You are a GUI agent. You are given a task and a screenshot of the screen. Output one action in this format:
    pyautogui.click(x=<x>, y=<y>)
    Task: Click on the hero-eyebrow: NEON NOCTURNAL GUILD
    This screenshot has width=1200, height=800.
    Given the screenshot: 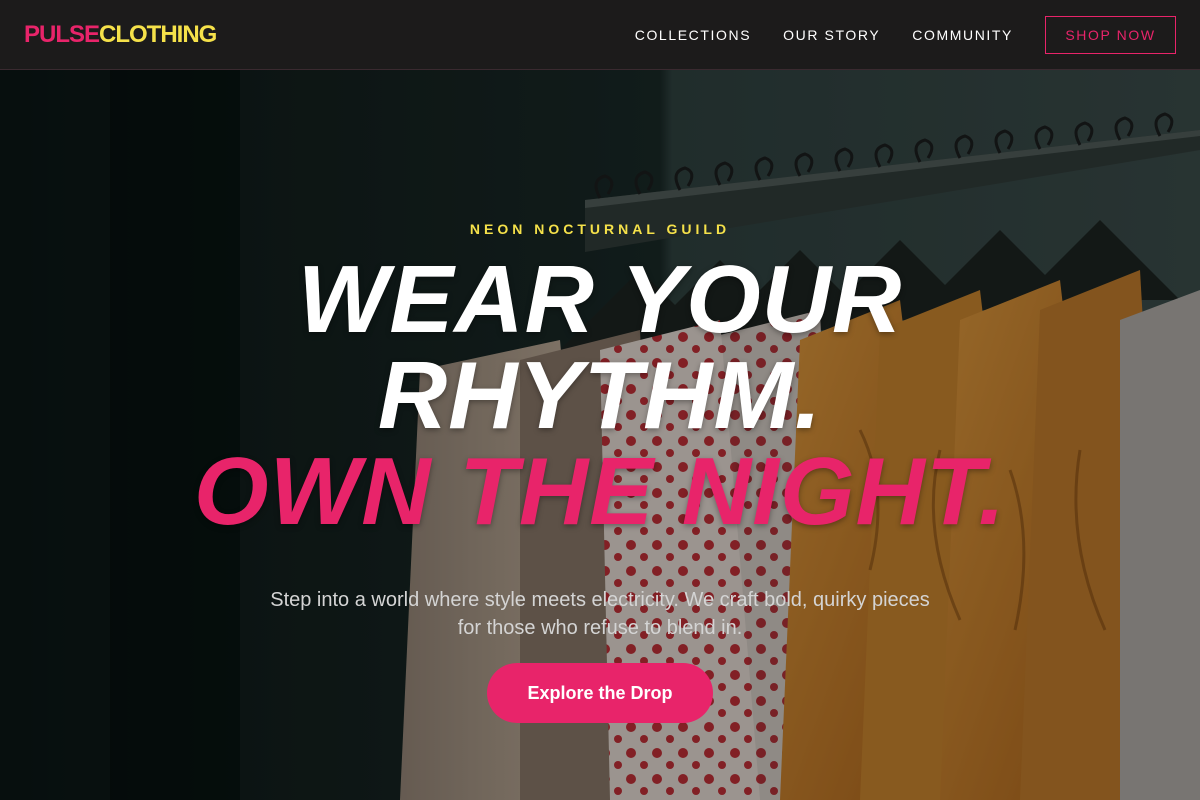 What is the action you would take?
    pyautogui.click(x=600, y=229)
    